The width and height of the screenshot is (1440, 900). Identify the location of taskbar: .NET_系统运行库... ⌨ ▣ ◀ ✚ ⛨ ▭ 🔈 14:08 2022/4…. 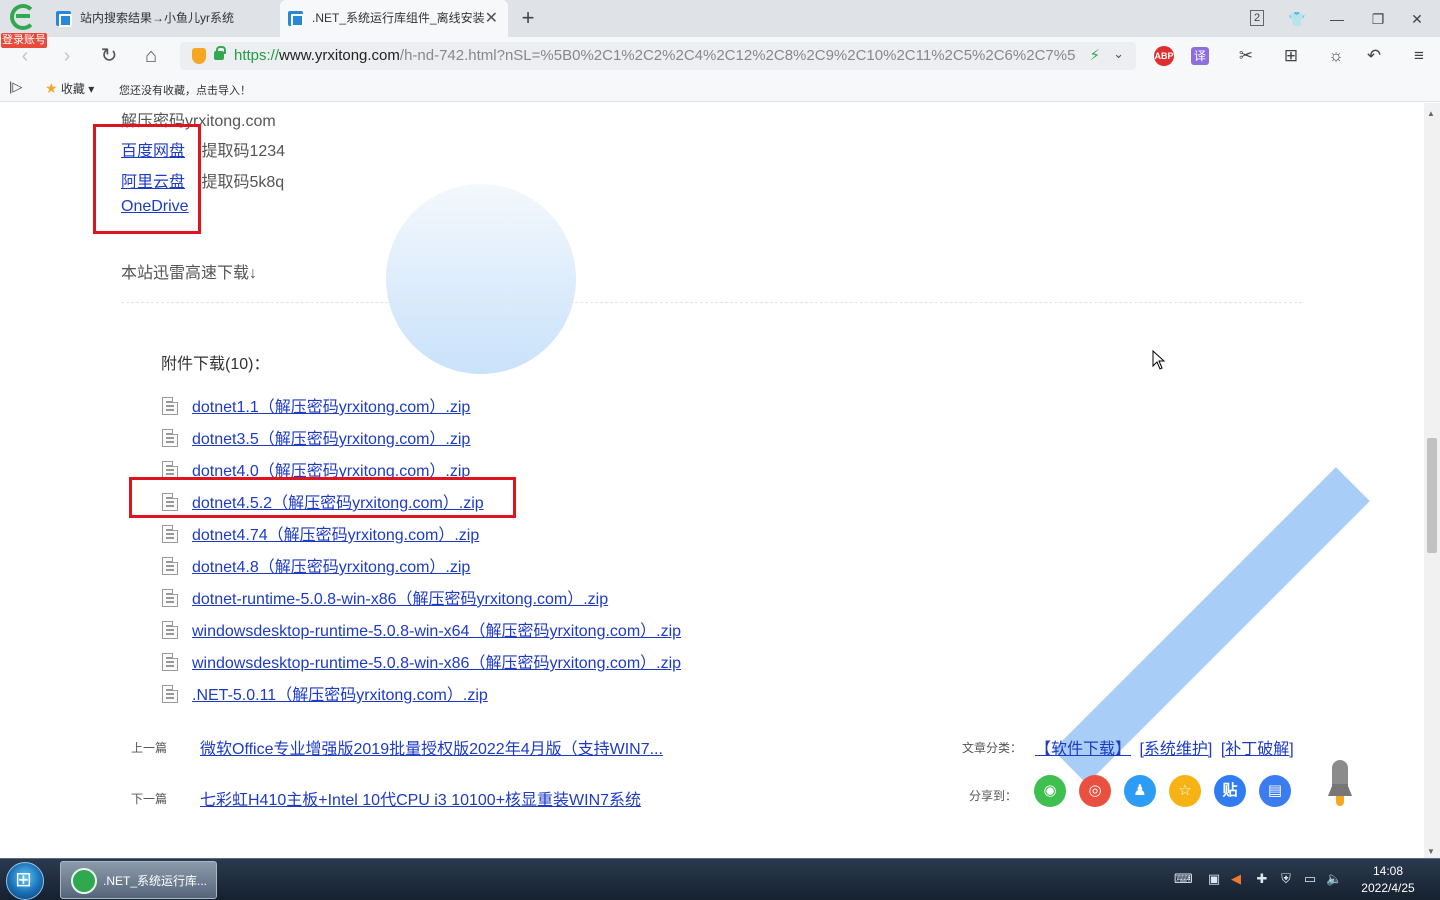
(720, 879).